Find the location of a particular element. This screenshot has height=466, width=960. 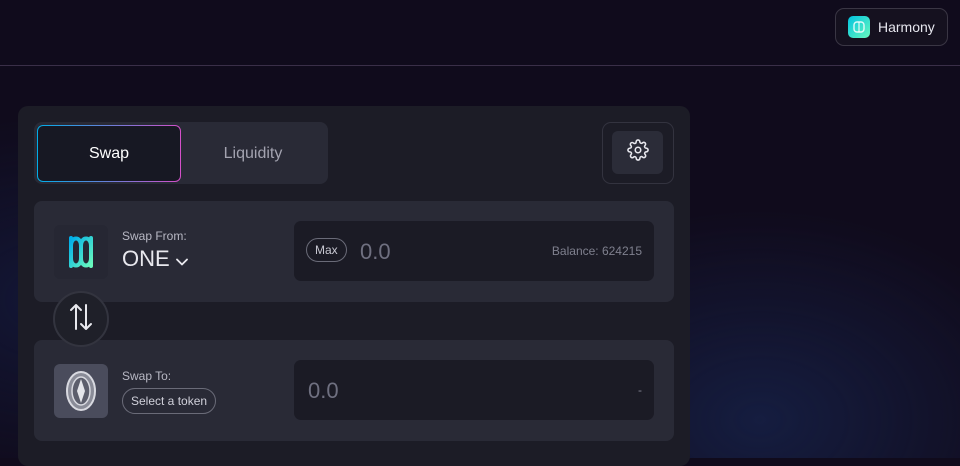

swap-from-panel: Swap From: ONE Max Balance: 624215 is located at coordinates (354, 251).